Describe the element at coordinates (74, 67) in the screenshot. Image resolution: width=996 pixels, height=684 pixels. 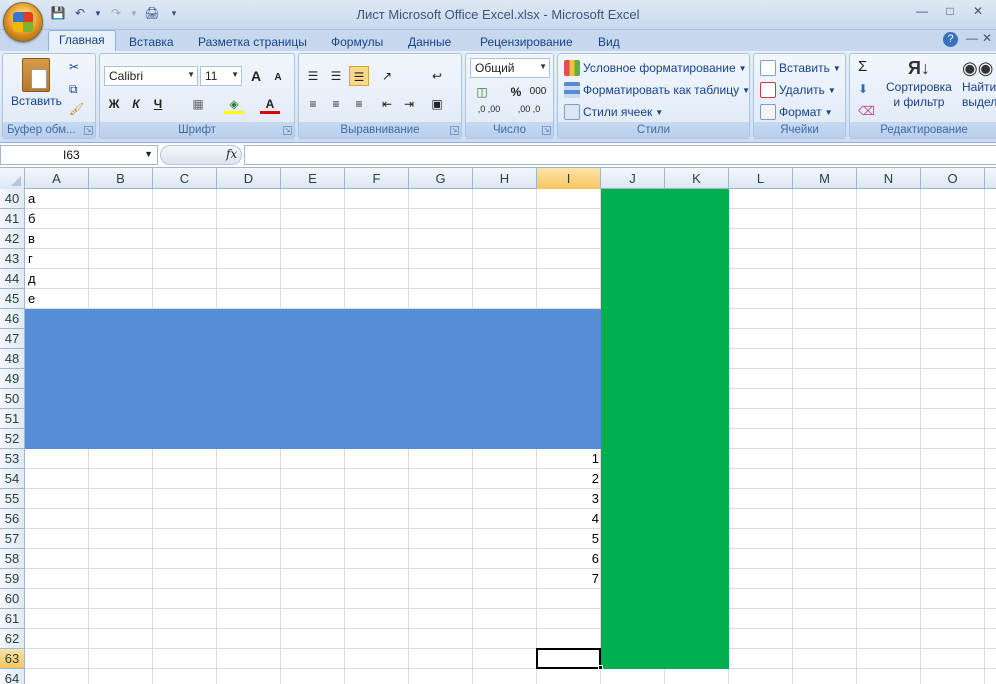
I see `cut-icon: ✂` at that location.